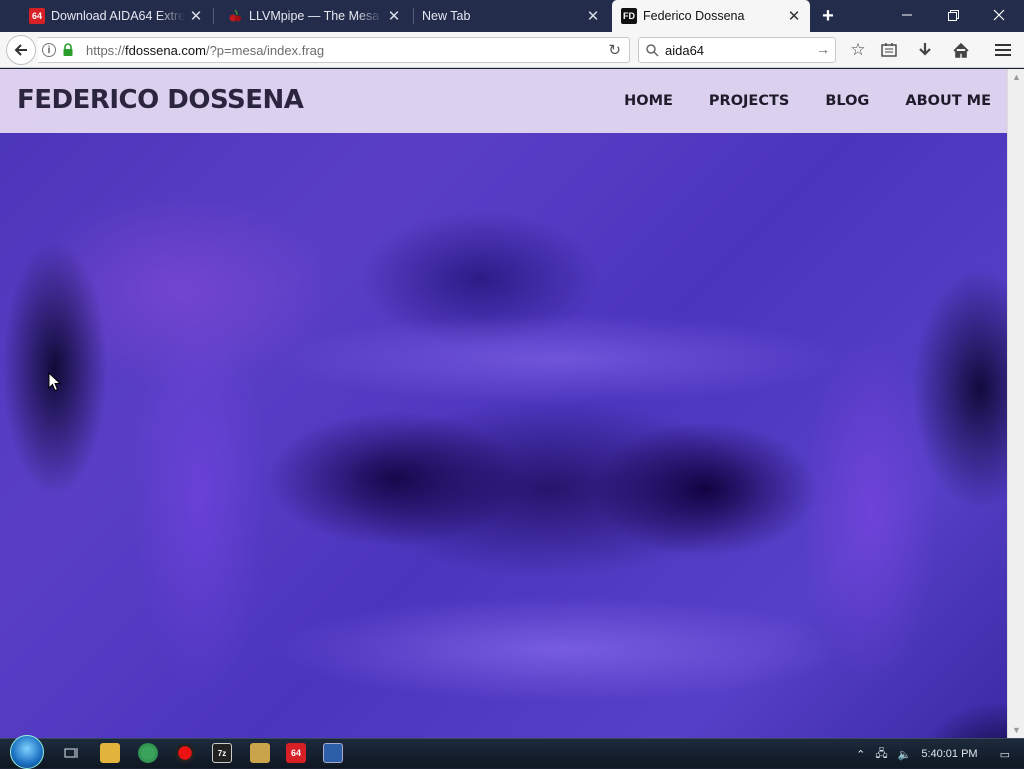 This screenshot has height=769, width=1024. I want to click on tab-aida64: 64 Download AIDA64 Extreme ✕, so click(116, 16).